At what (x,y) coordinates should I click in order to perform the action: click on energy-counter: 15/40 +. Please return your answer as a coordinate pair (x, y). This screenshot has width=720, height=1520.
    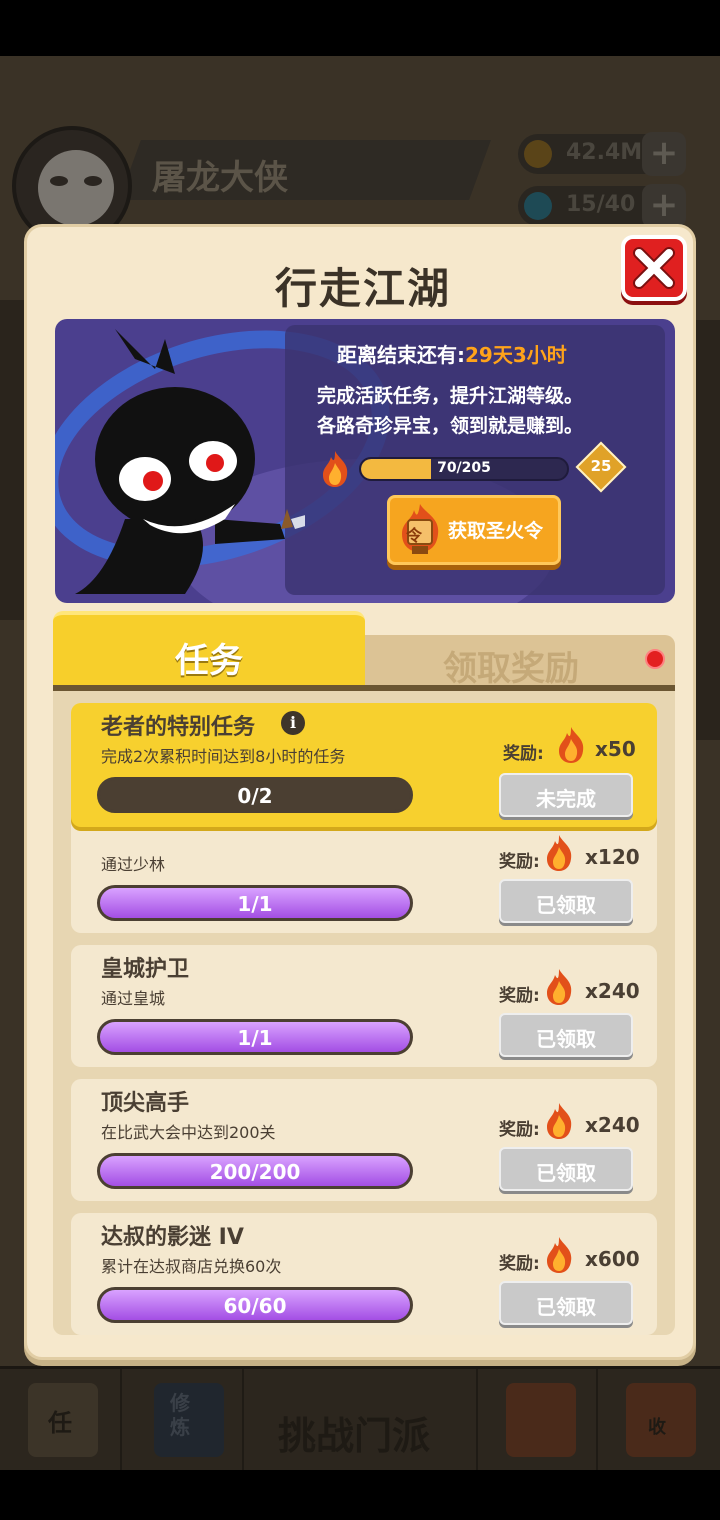
    Looking at the image, I should click on (602, 206).